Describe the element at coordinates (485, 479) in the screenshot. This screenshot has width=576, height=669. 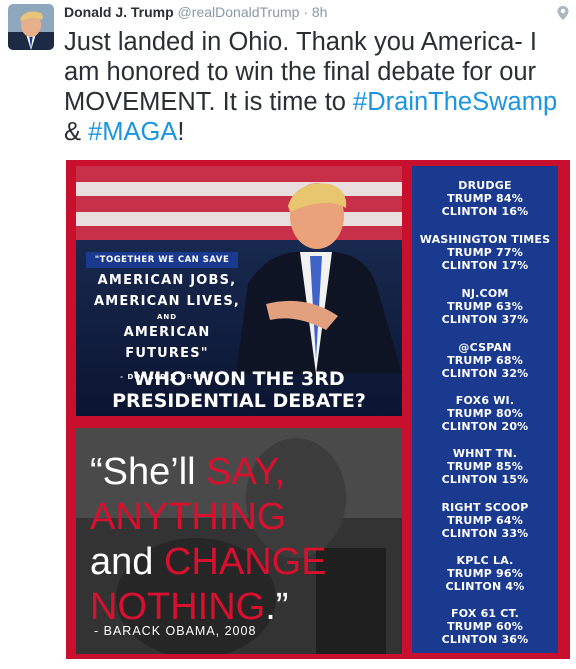
I see `poll-clinton: CLINTON 15%` at that location.